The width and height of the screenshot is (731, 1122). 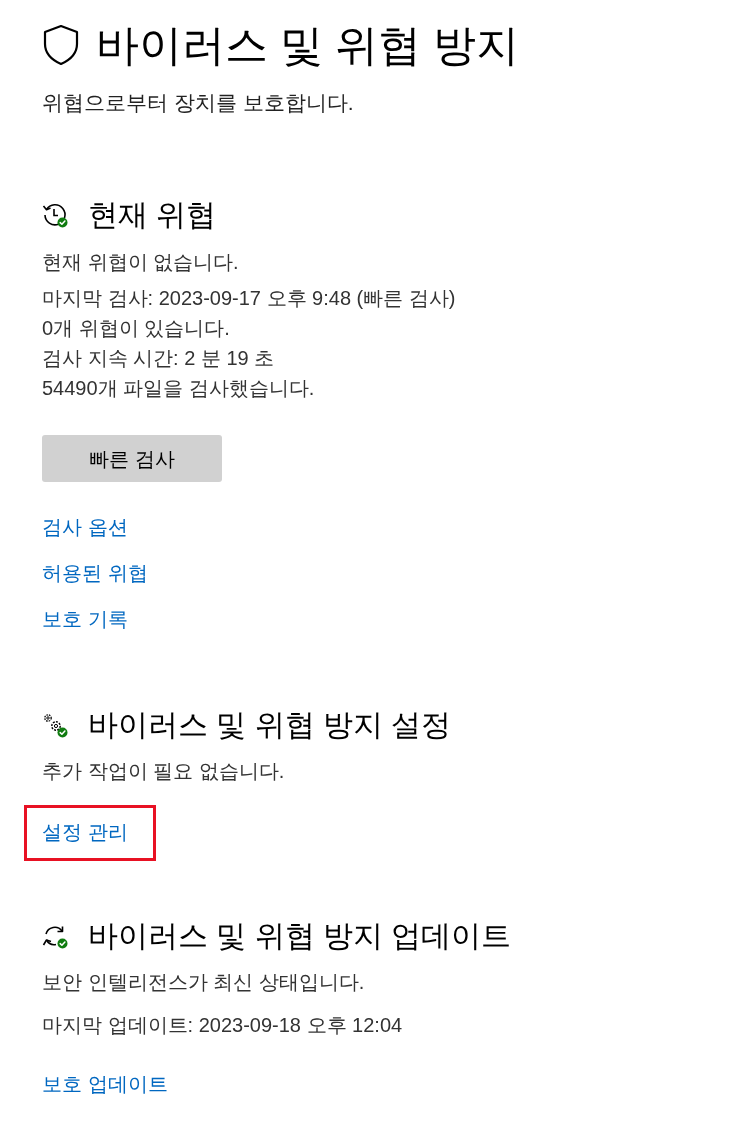 What do you see at coordinates (223, 1025) in the screenshot?
I see `detail-text: 마지막 업데이트: 2023-09-18 오후 12:04` at bounding box center [223, 1025].